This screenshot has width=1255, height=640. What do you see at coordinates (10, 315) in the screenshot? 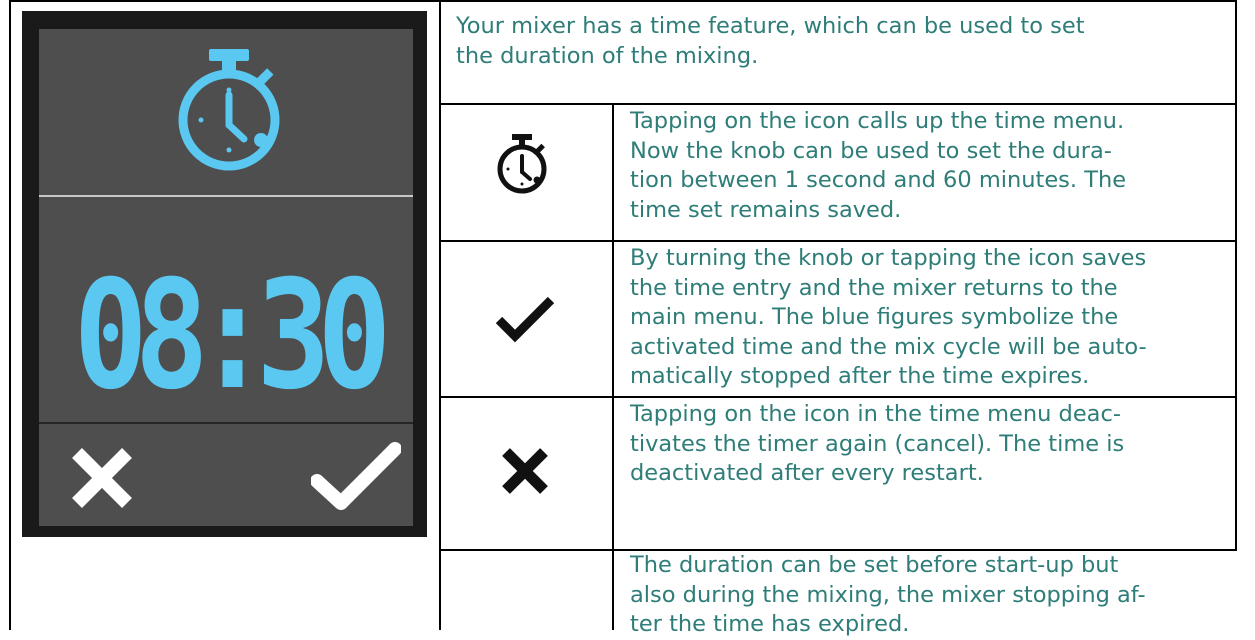
I see `table-left-border` at bounding box center [10, 315].